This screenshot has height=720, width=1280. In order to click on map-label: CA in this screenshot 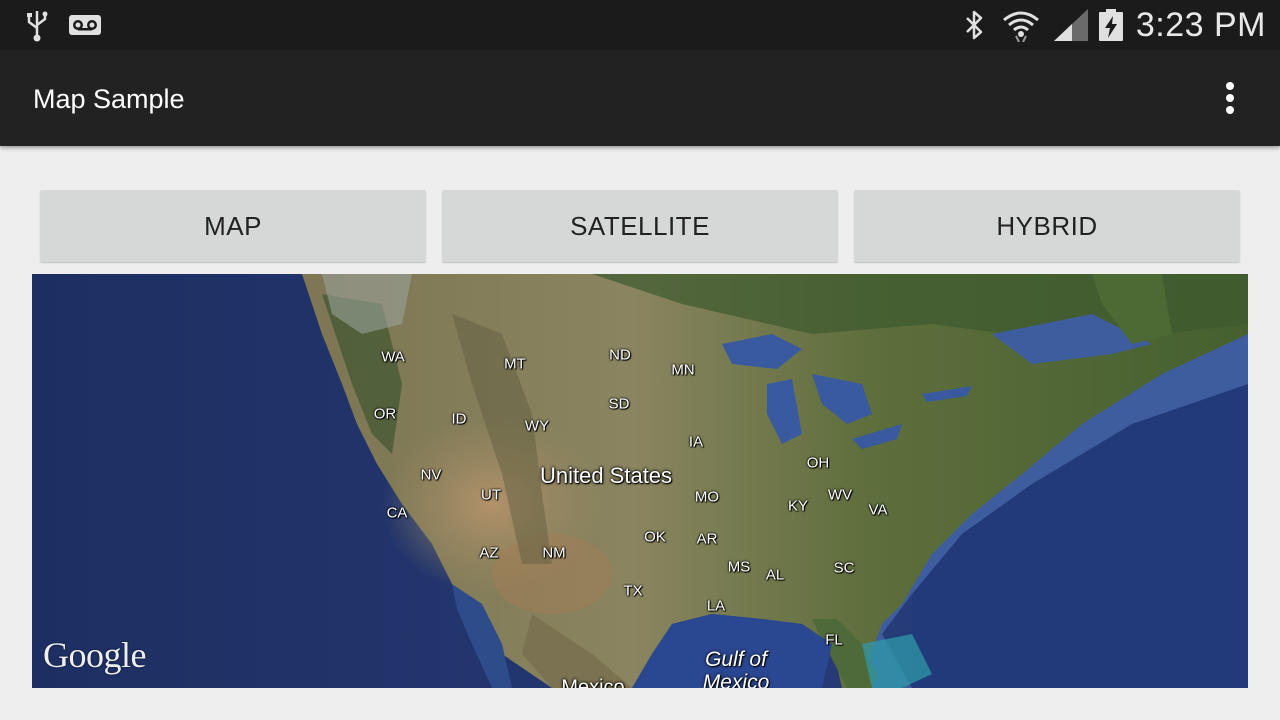, I will do `click(397, 513)`.